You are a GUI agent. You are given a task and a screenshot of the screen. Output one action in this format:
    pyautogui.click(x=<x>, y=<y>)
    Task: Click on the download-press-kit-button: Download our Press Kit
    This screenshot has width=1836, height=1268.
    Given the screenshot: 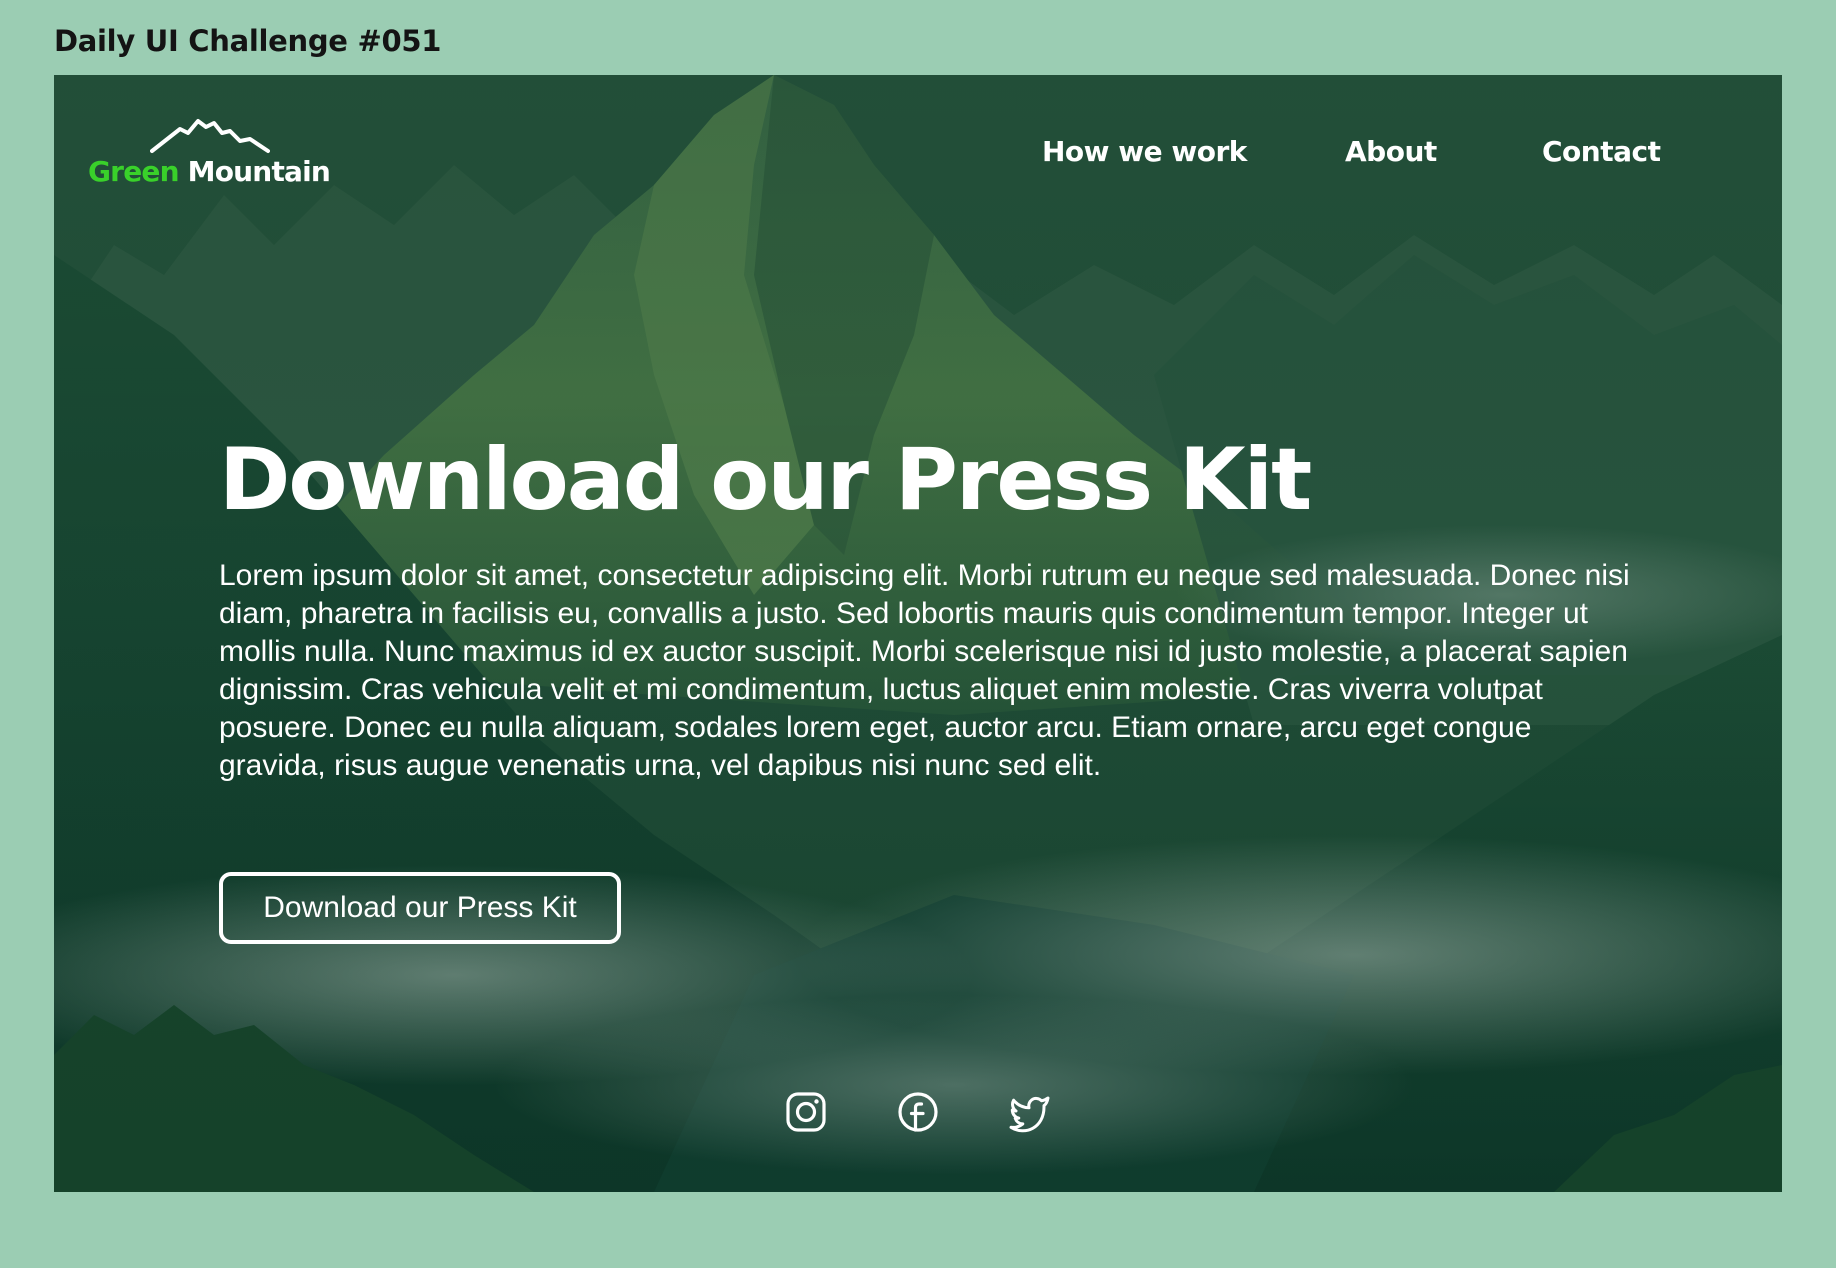 What is the action you would take?
    pyautogui.click(x=420, y=908)
    